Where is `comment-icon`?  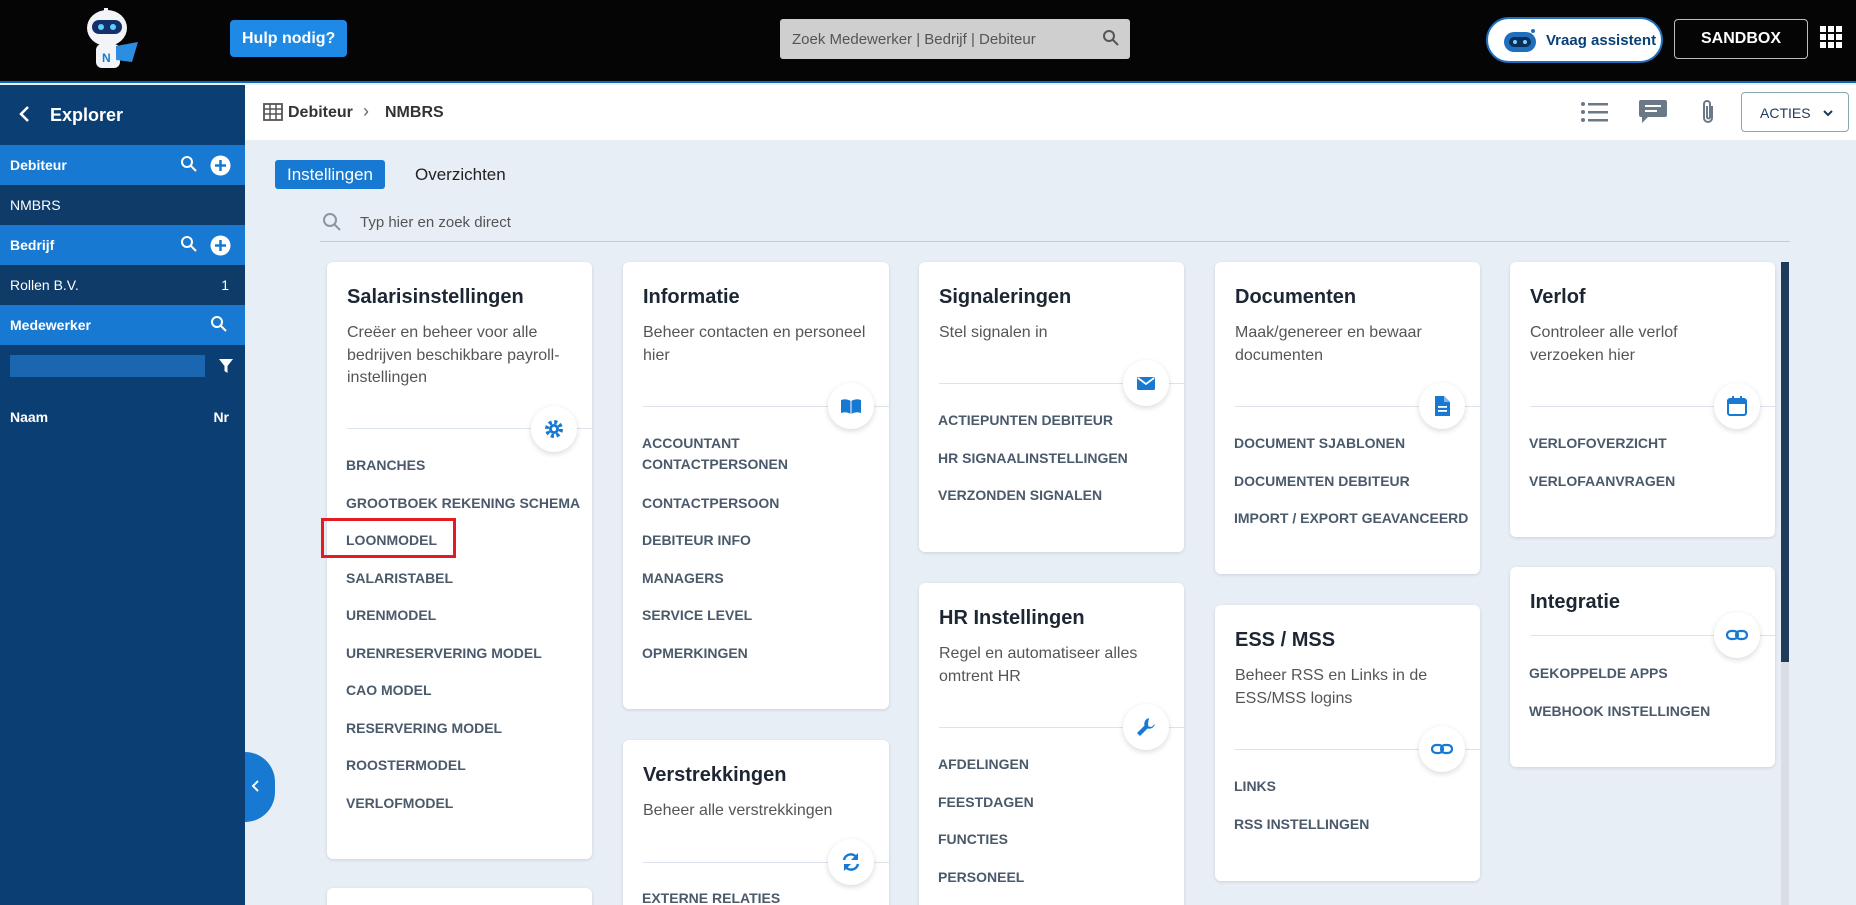
comment-icon is located at coordinates (1653, 113).